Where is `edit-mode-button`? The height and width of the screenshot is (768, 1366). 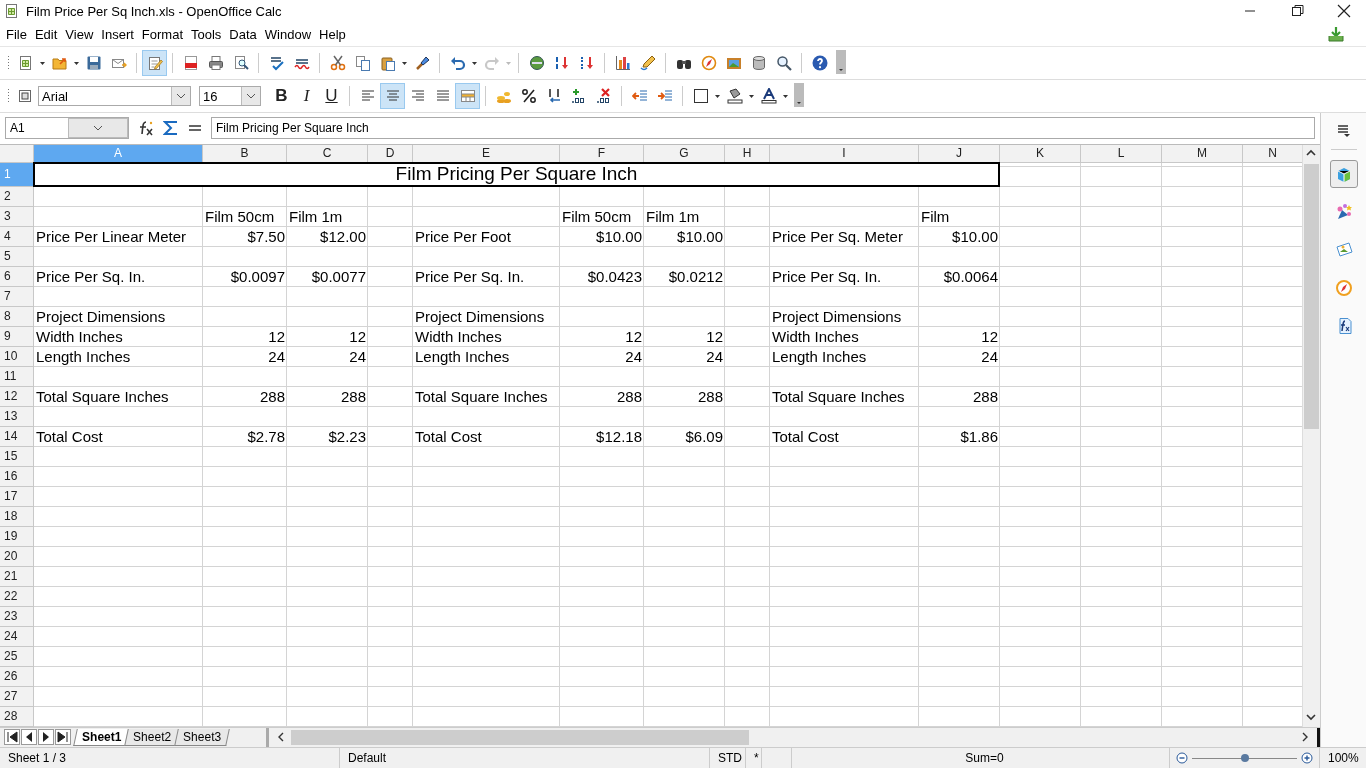 edit-mode-button is located at coordinates (154, 63).